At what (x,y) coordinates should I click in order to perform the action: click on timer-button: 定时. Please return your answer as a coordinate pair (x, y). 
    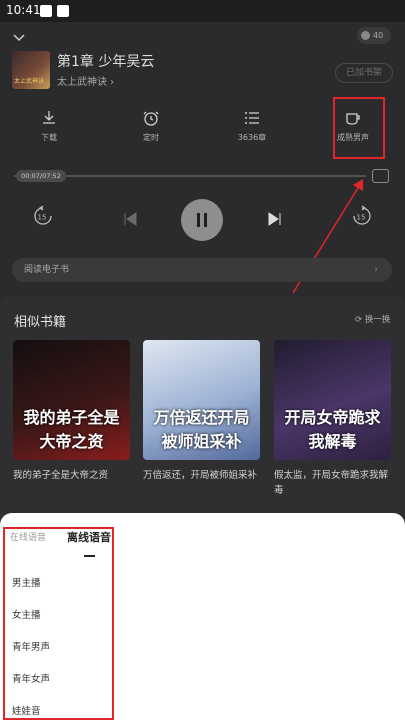
    Looking at the image, I should click on (151, 126).